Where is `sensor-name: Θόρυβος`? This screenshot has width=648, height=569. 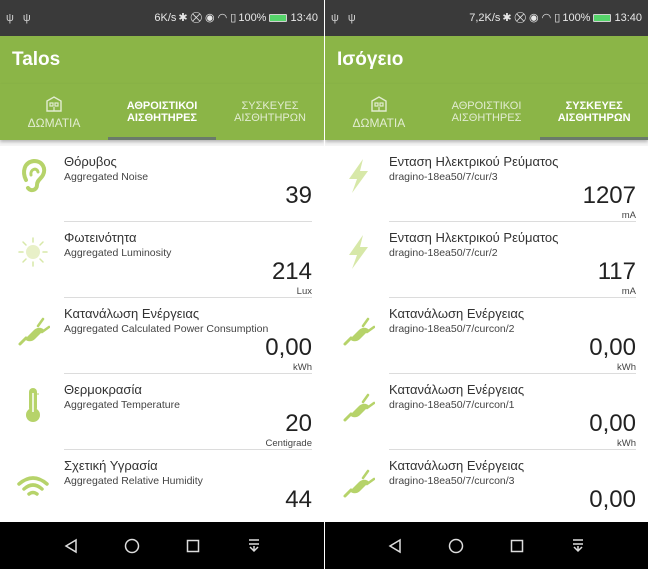
sensor-name: Θόρυβος is located at coordinates (90, 161).